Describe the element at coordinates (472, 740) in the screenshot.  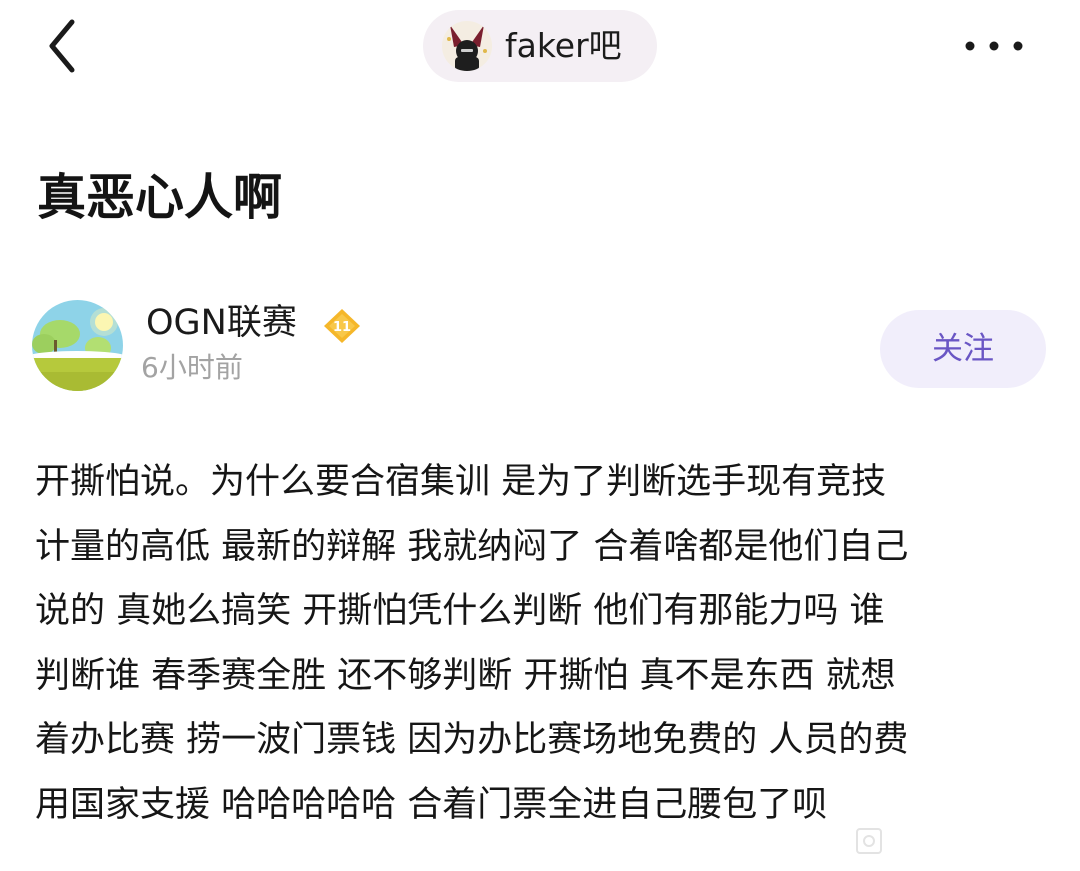
I see `post-body-line: 着办比赛 捞一波门票钱 因为办比赛场地免费的 人员的费` at that location.